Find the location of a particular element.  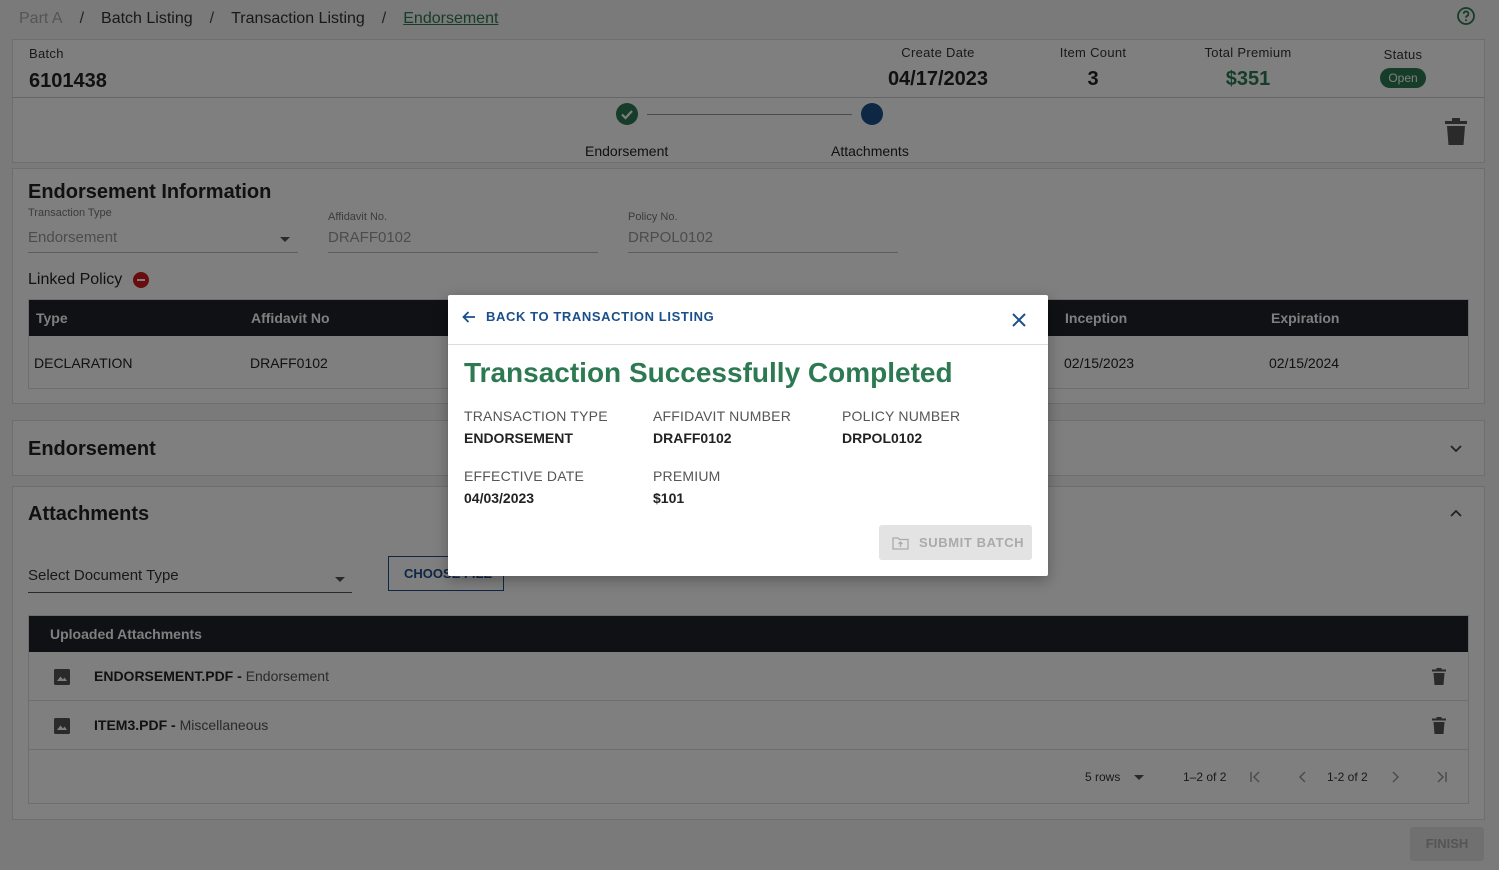

summary-value: $101 is located at coordinates (669, 498).